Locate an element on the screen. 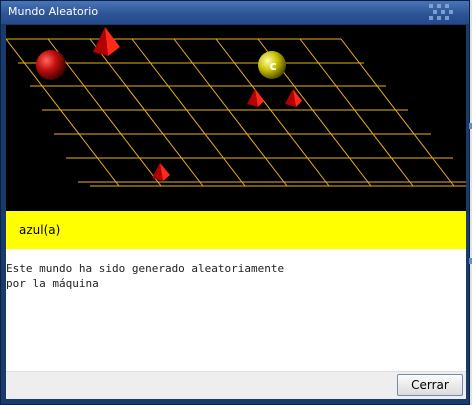 This screenshot has width=472, height=405. title-bar: Mundo Aleatorio is located at coordinates (235, 12).